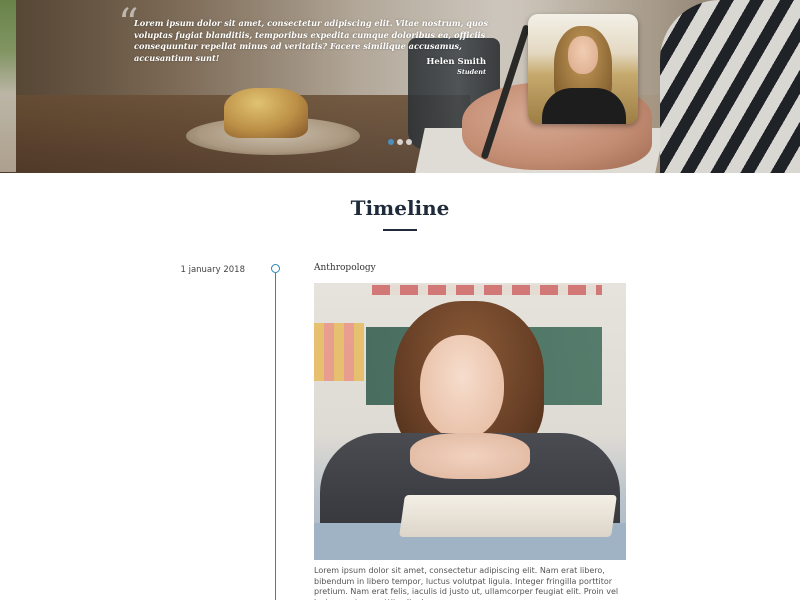 The width and height of the screenshot is (800, 600). I want to click on image-wall-decor, so click(487, 290).